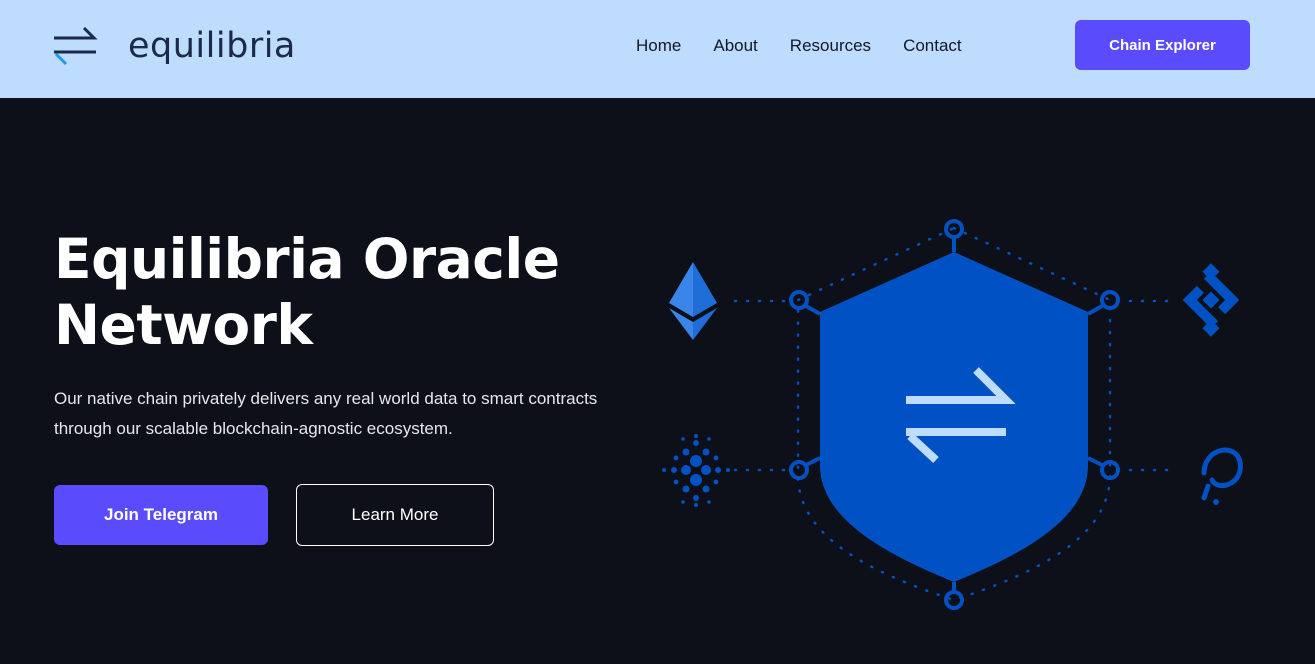 The height and width of the screenshot is (664, 1315). I want to click on nav-home: Home, so click(658, 46).